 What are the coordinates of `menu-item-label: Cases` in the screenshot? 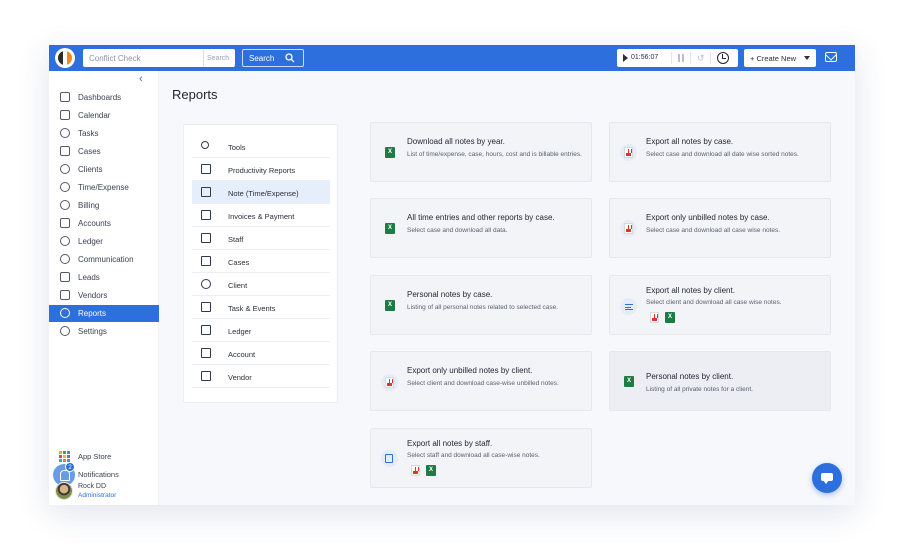 It's located at (239, 262).